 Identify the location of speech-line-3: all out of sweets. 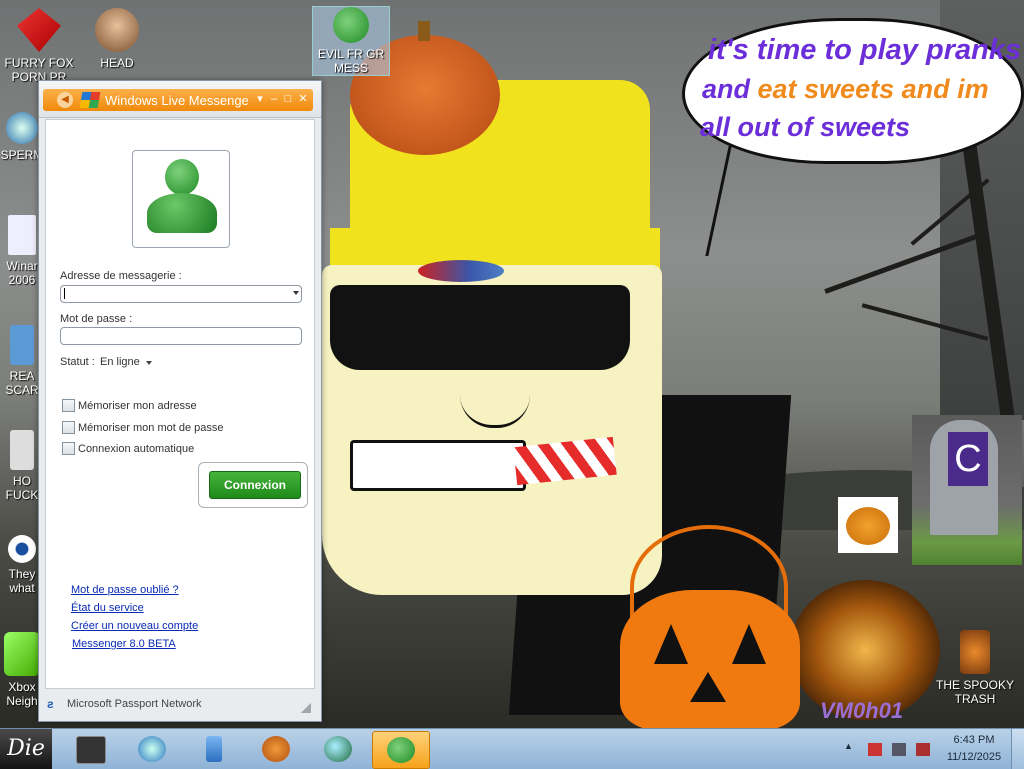
(805, 127).